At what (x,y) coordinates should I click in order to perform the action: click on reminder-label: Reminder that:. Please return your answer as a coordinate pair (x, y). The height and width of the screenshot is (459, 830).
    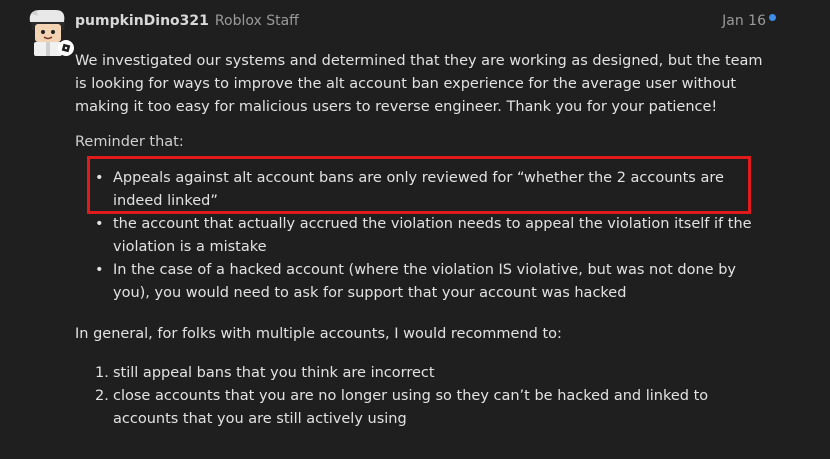
    Looking at the image, I should click on (129, 142).